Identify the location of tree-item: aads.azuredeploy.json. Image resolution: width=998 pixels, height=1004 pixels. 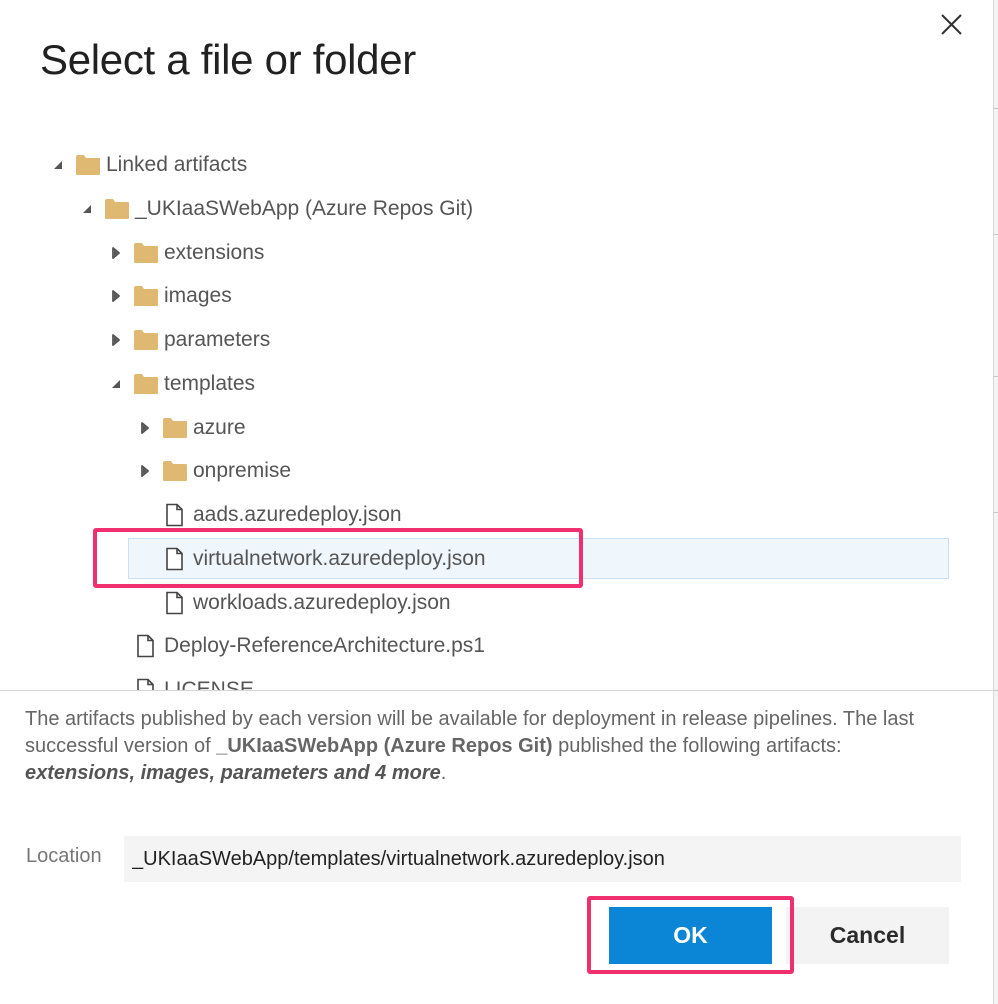
(497, 515).